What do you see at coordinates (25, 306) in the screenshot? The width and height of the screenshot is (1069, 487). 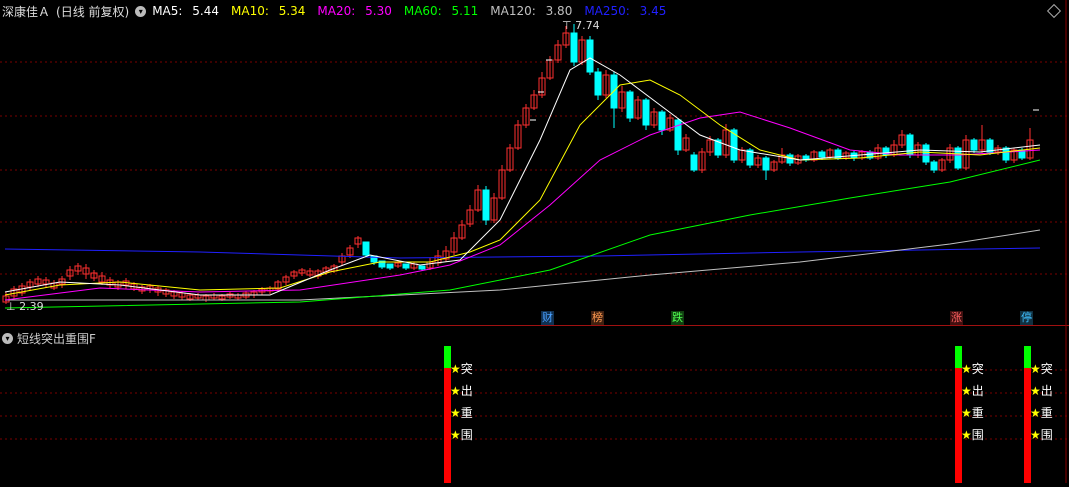 I see `low-price-label: ⊥ 2.39` at bounding box center [25, 306].